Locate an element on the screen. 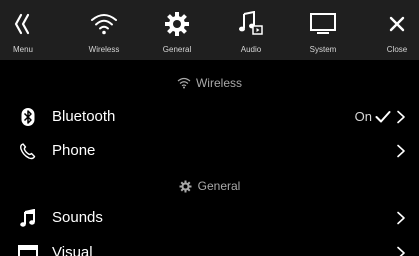 Image resolution: width=419 pixels, height=256 pixels. general-section-header: General is located at coordinates (209, 186).